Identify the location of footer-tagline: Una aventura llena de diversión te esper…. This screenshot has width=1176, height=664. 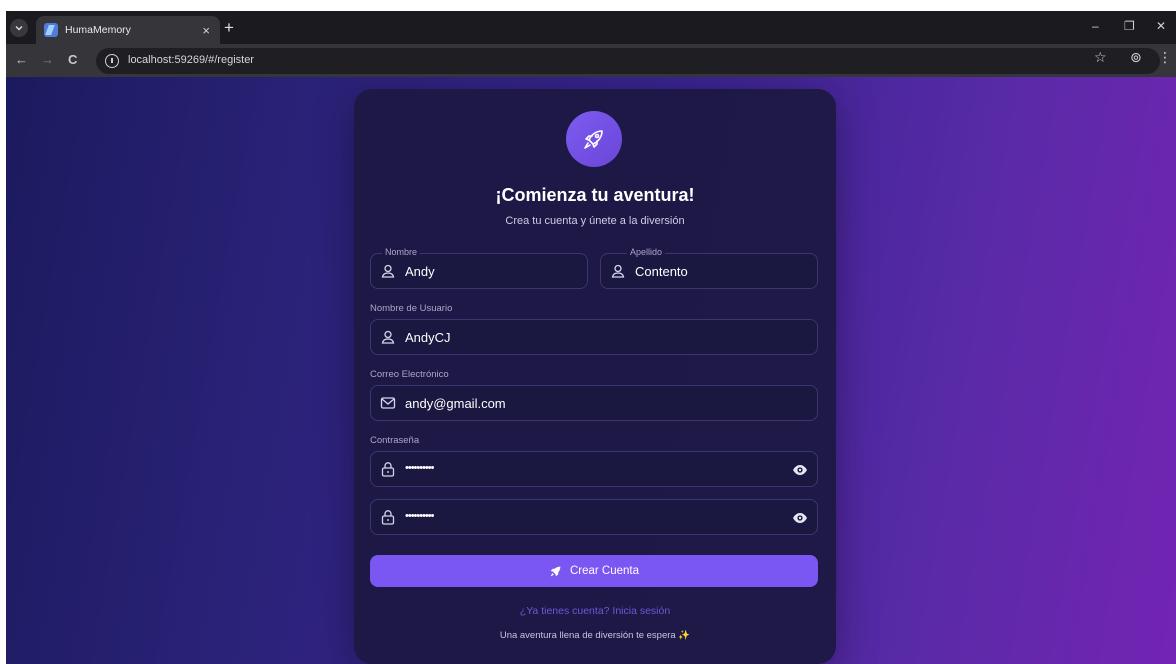
(595, 635).